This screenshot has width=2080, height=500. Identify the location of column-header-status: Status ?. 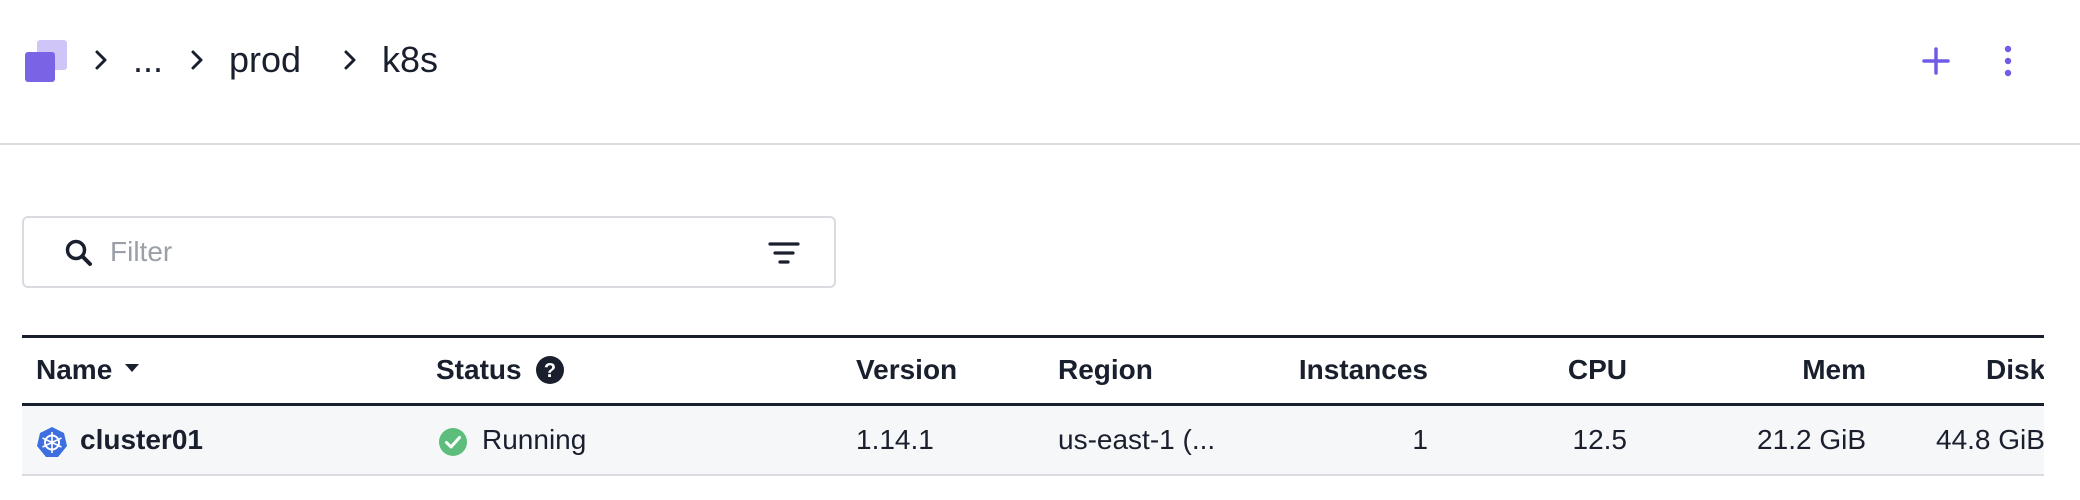
(500, 370).